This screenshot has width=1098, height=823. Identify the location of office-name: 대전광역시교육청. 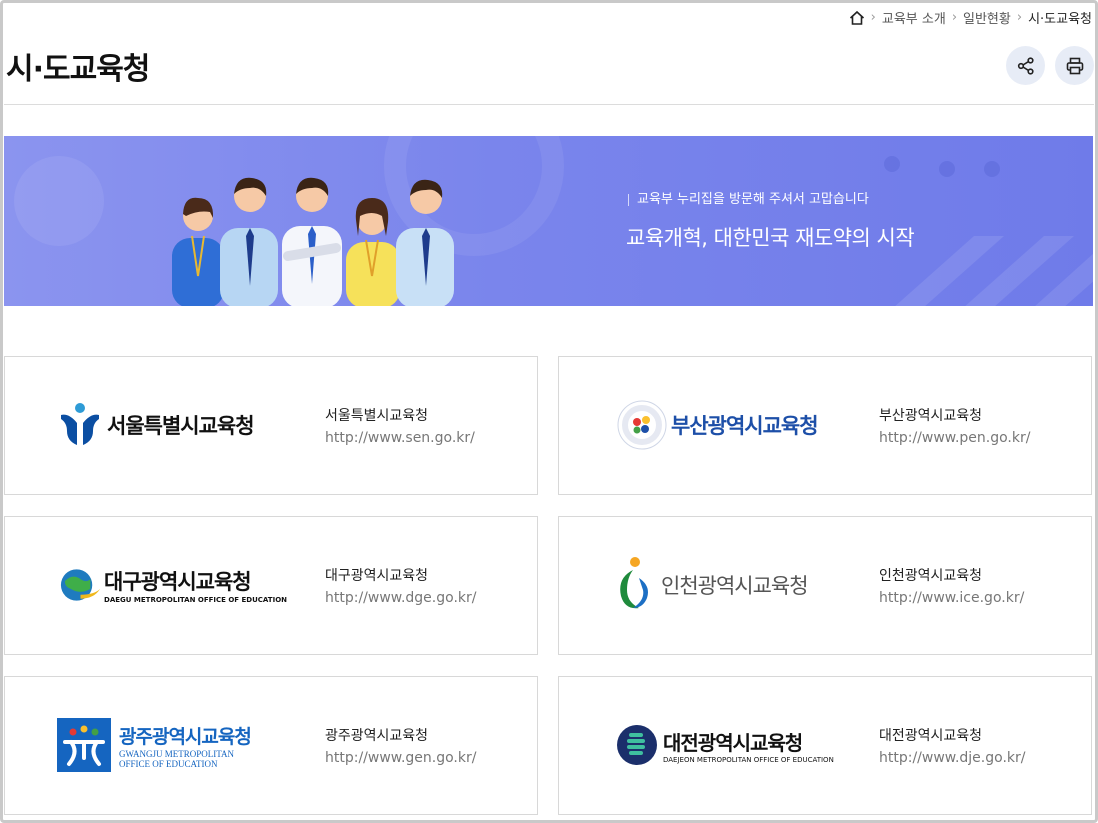
(931, 736).